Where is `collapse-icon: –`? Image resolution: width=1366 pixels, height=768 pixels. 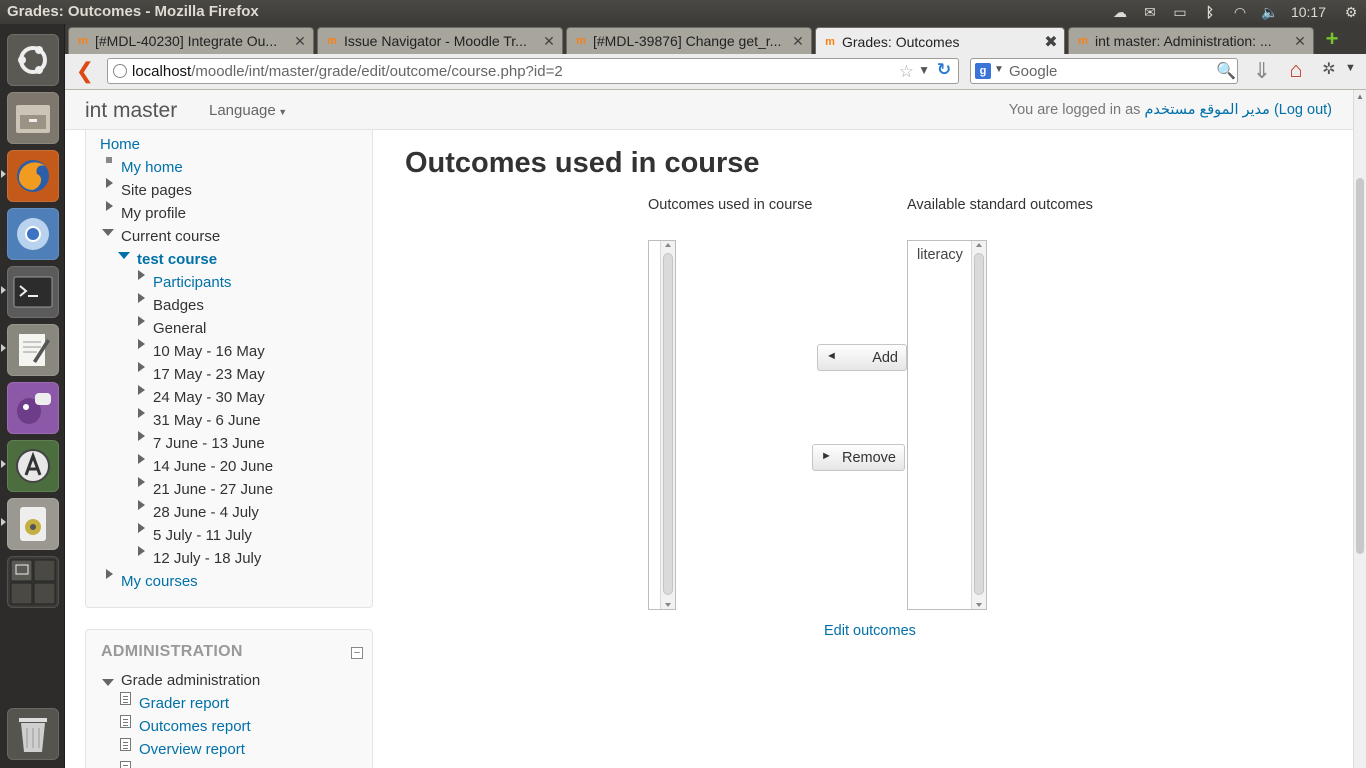 collapse-icon: – is located at coordinates (357, 653).